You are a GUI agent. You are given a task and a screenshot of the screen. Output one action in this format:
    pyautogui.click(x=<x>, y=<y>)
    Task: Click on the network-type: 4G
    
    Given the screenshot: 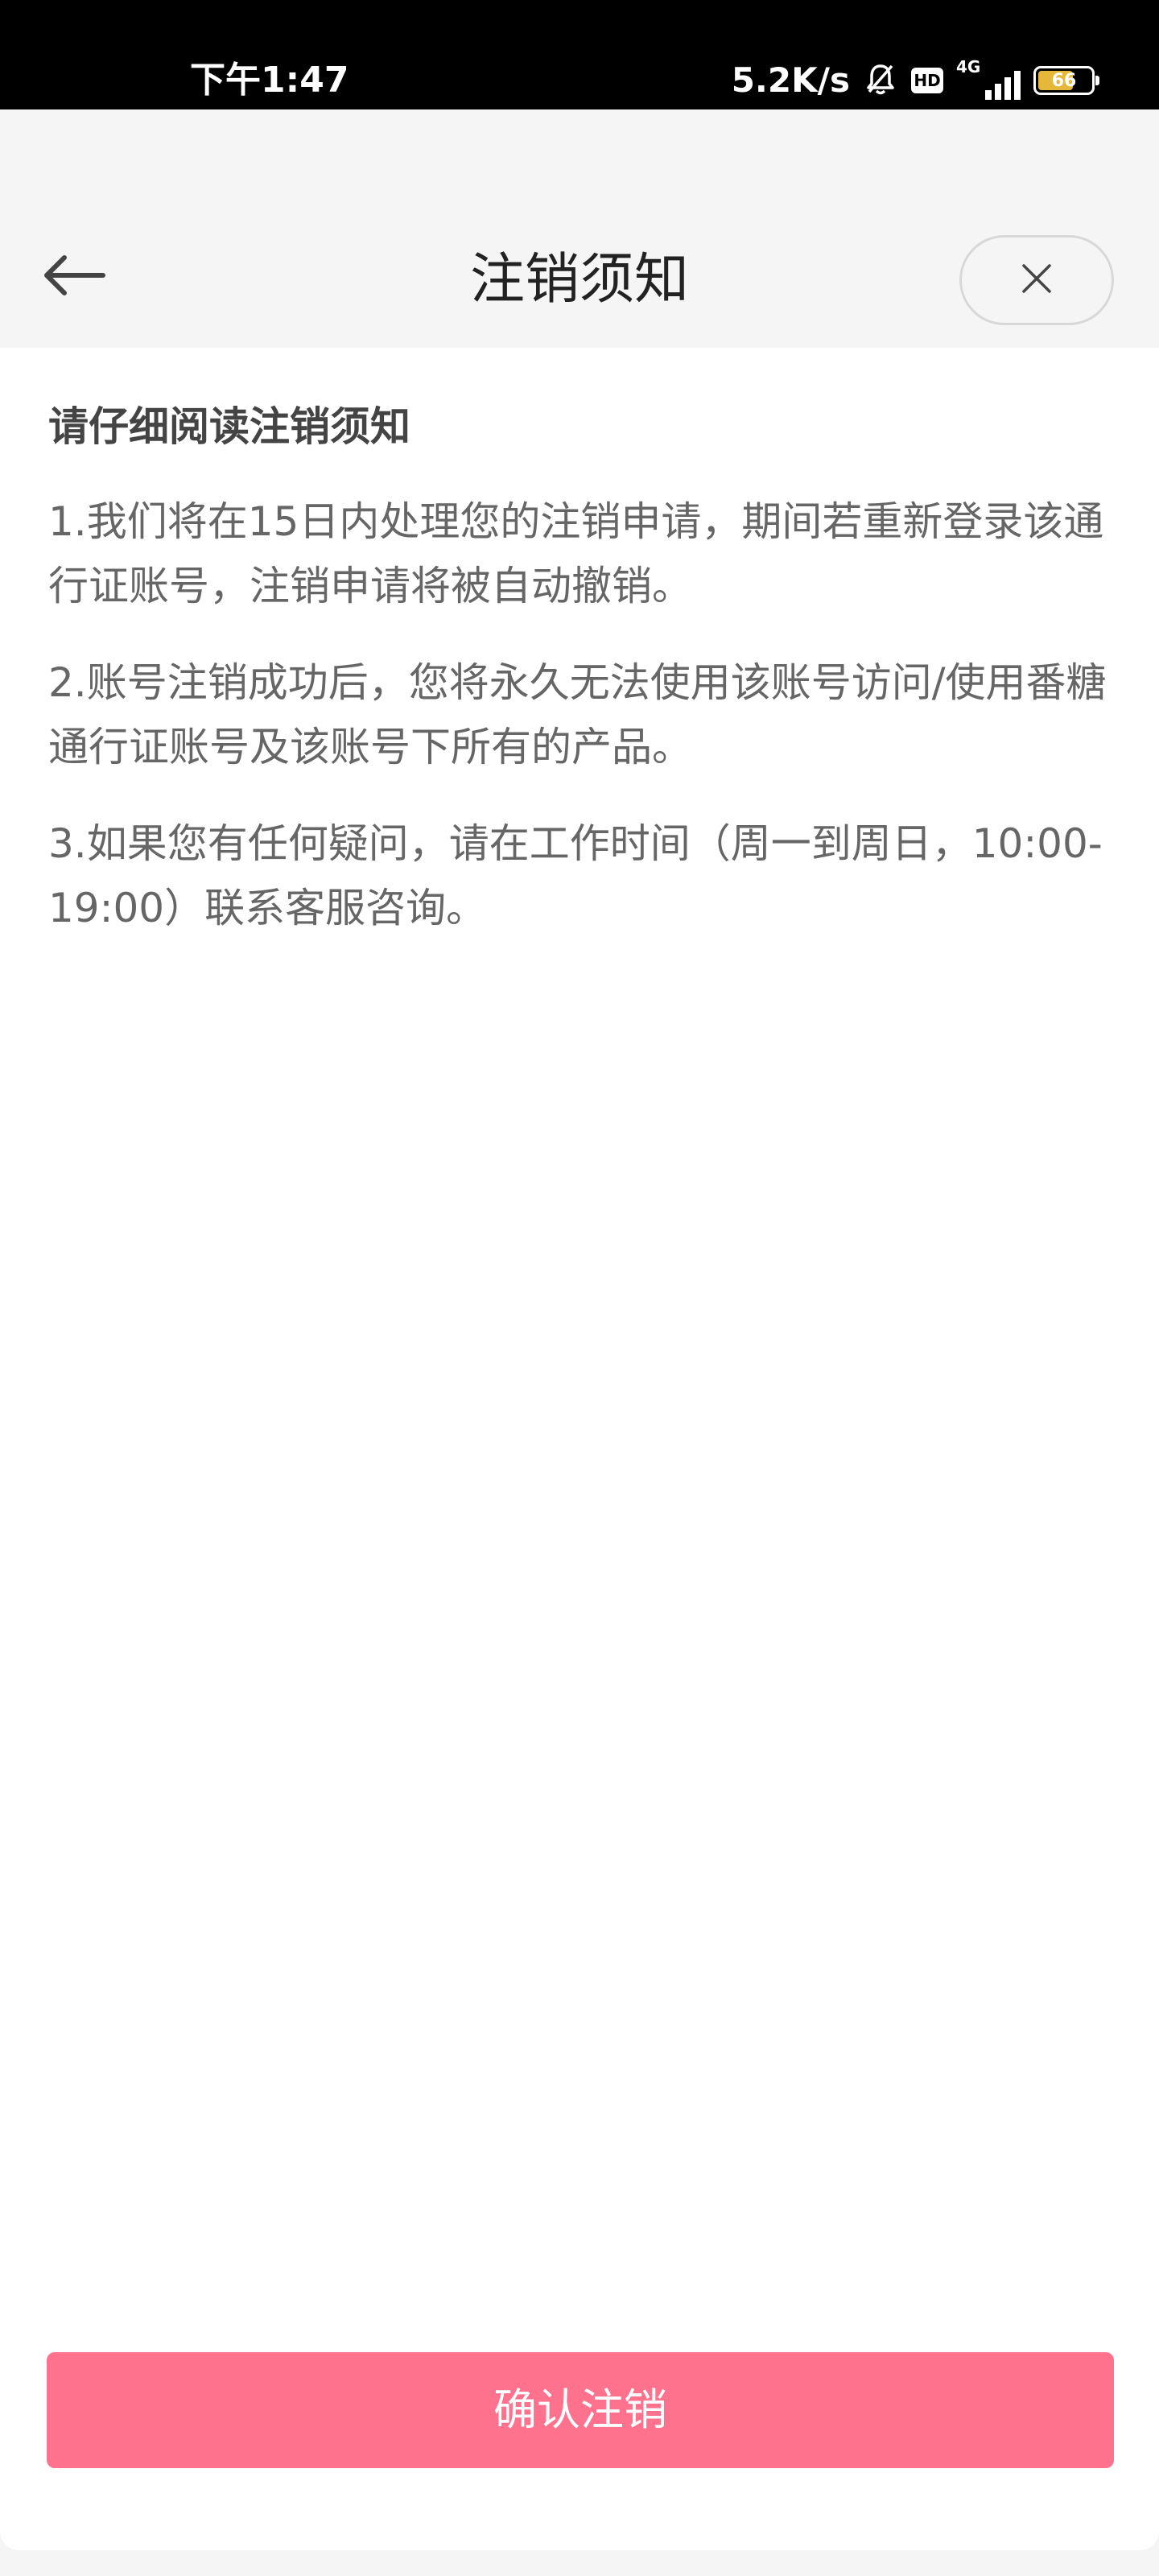 What is the action you would take?
    pyautogui.click(x=968, y=66)
    